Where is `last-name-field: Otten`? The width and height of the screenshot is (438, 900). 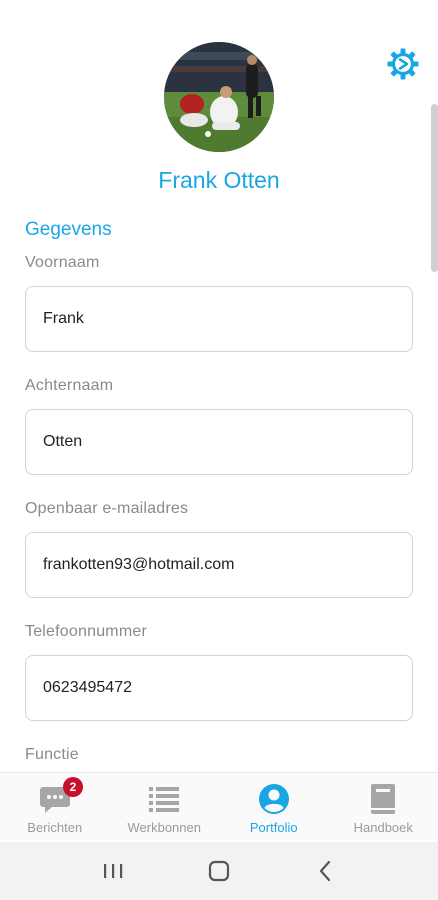
last-name-field: Otten is located at coordinates (219, 442).